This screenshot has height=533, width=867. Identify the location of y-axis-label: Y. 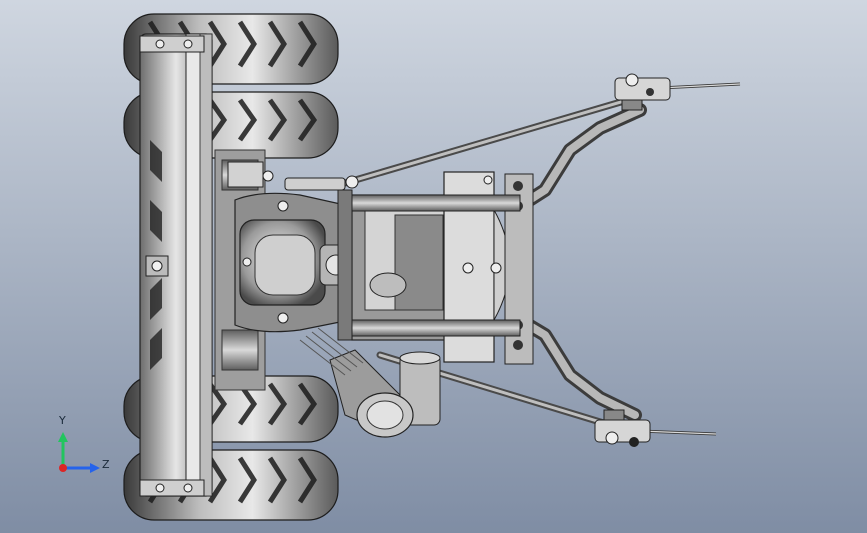
(62, 420).